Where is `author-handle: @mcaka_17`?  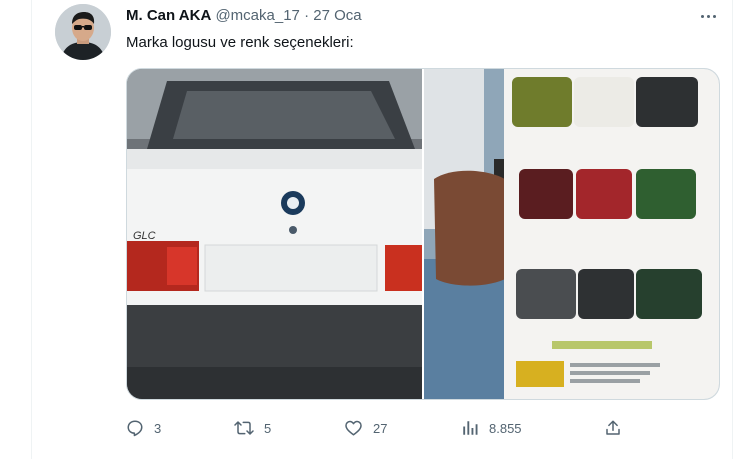
author-handle: @mcaka_17 is located at coordinates (257, 15).